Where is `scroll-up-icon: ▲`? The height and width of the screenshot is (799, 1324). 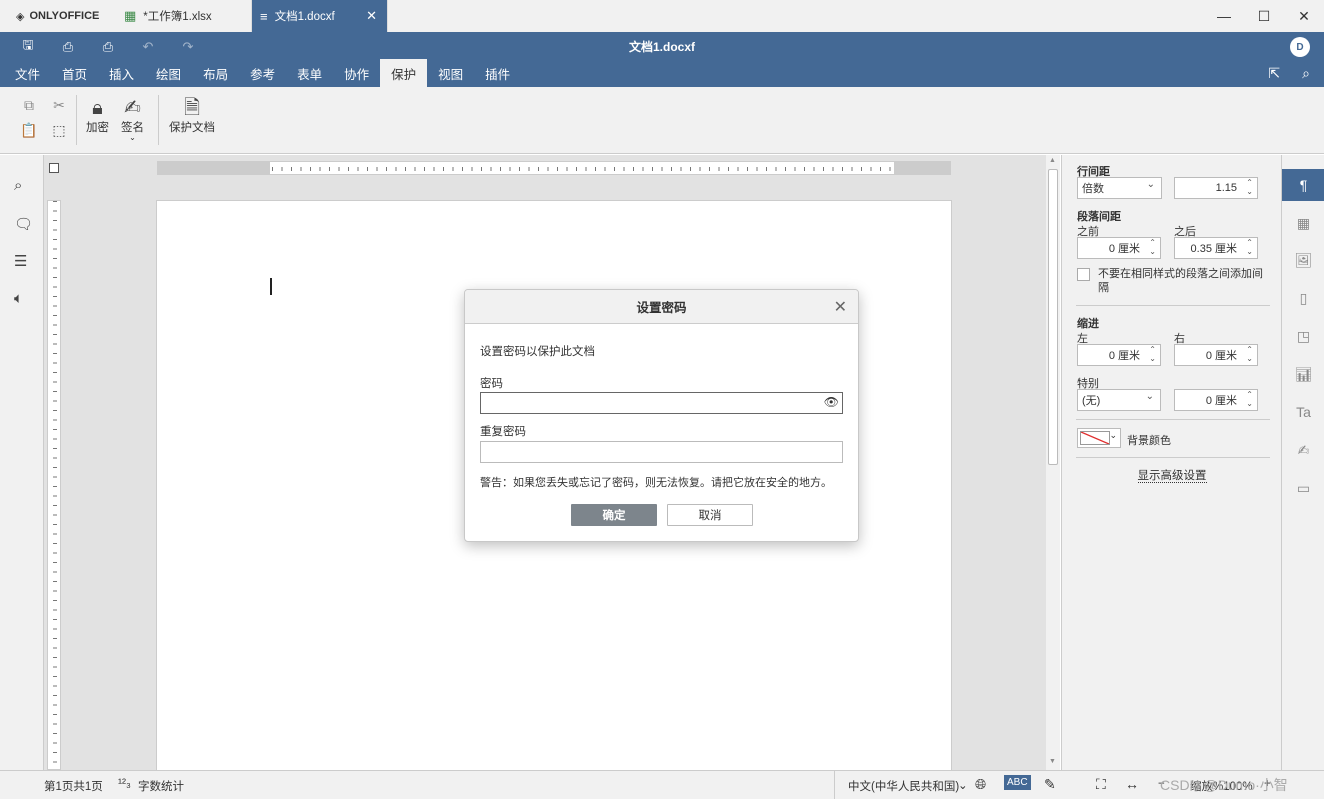 scroll-up-icon: ▲ is located at coordinates (1052, 160).